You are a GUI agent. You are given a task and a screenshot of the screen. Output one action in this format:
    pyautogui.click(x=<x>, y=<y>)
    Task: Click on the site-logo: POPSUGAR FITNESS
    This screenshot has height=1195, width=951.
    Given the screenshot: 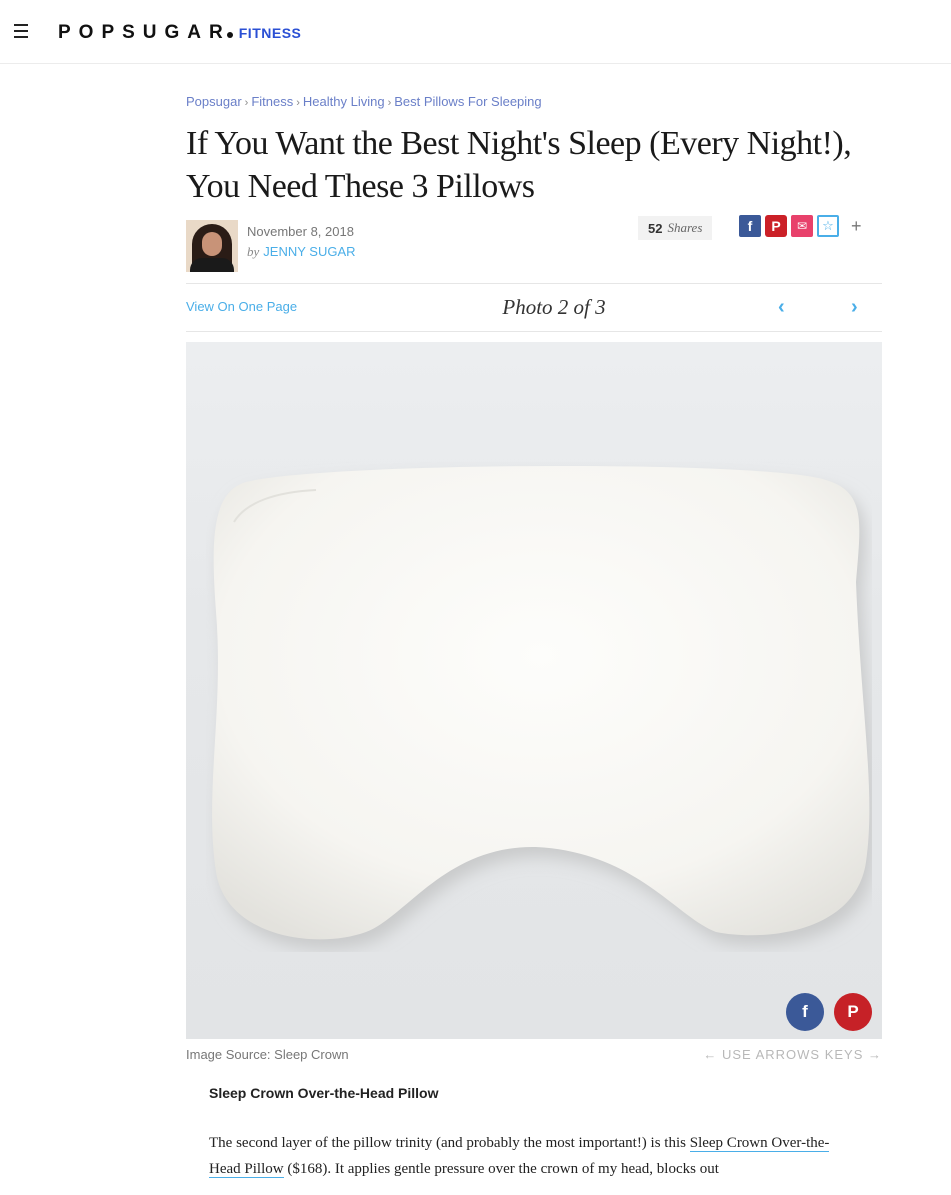 What is the action you would take?
    pyautogui.click(x=179, y=33)
    